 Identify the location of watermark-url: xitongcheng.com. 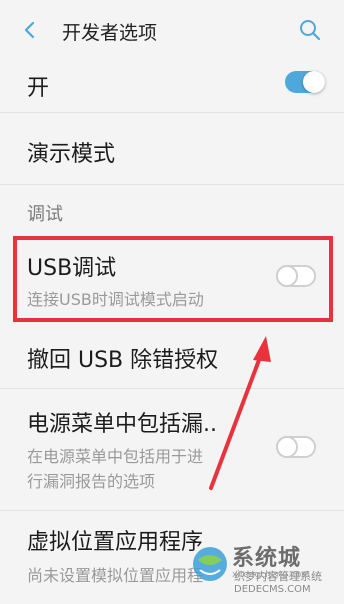
(271, 575).